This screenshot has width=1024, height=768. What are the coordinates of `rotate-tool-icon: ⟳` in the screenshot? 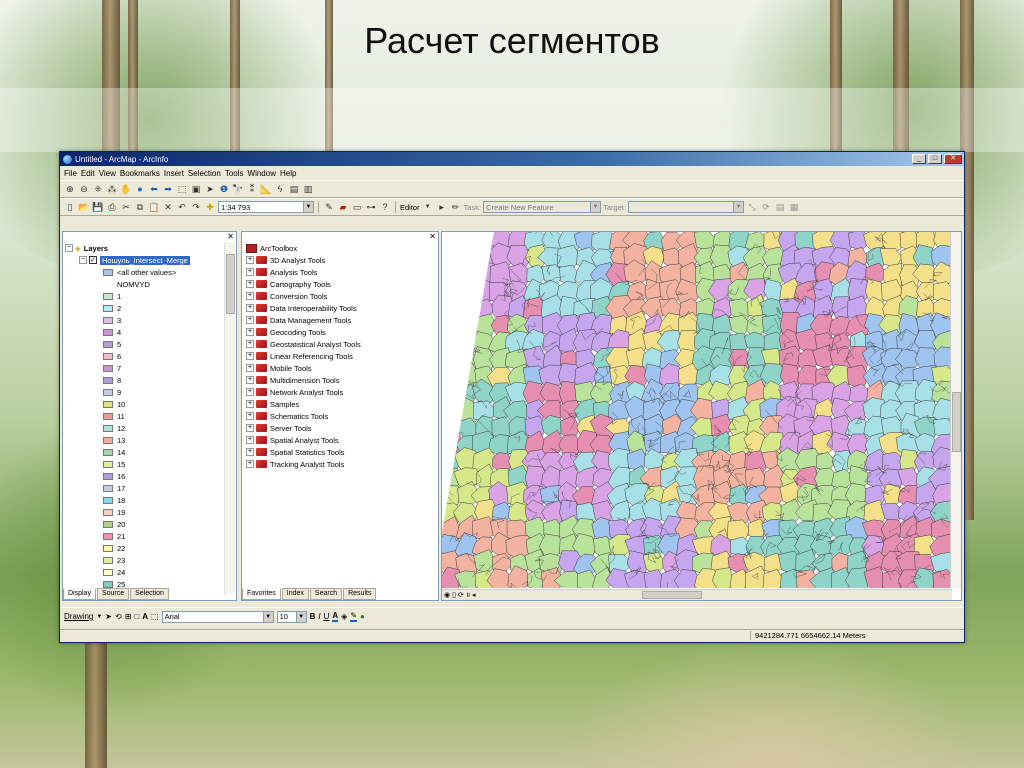 It's located at (766, 207).